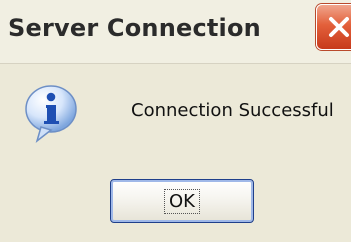  I want to click on ok-button: OK, so click(182, 201).